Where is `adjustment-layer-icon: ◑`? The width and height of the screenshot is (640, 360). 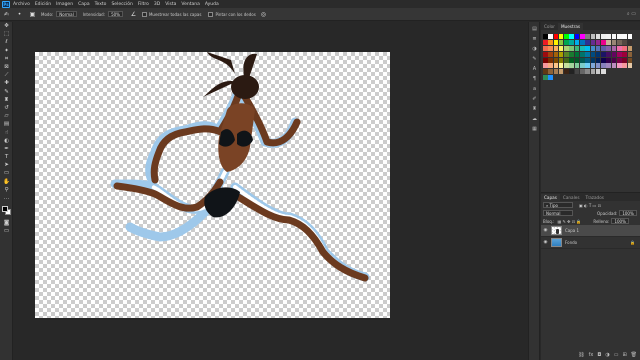
adjustment-layer-icon: ◑ is located at coordinates (607, 355).